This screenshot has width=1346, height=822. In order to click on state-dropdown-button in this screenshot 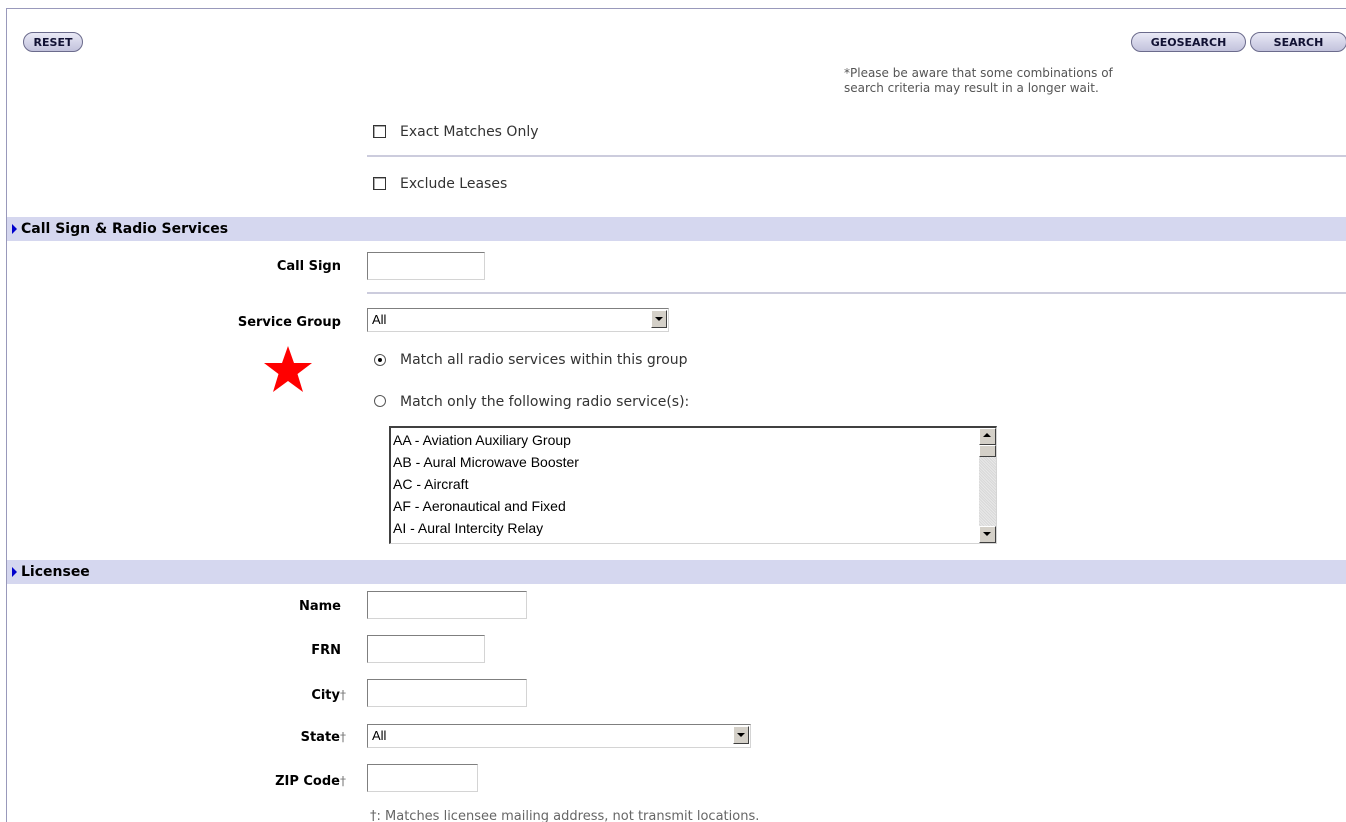, I will do `click(741, 735)`.